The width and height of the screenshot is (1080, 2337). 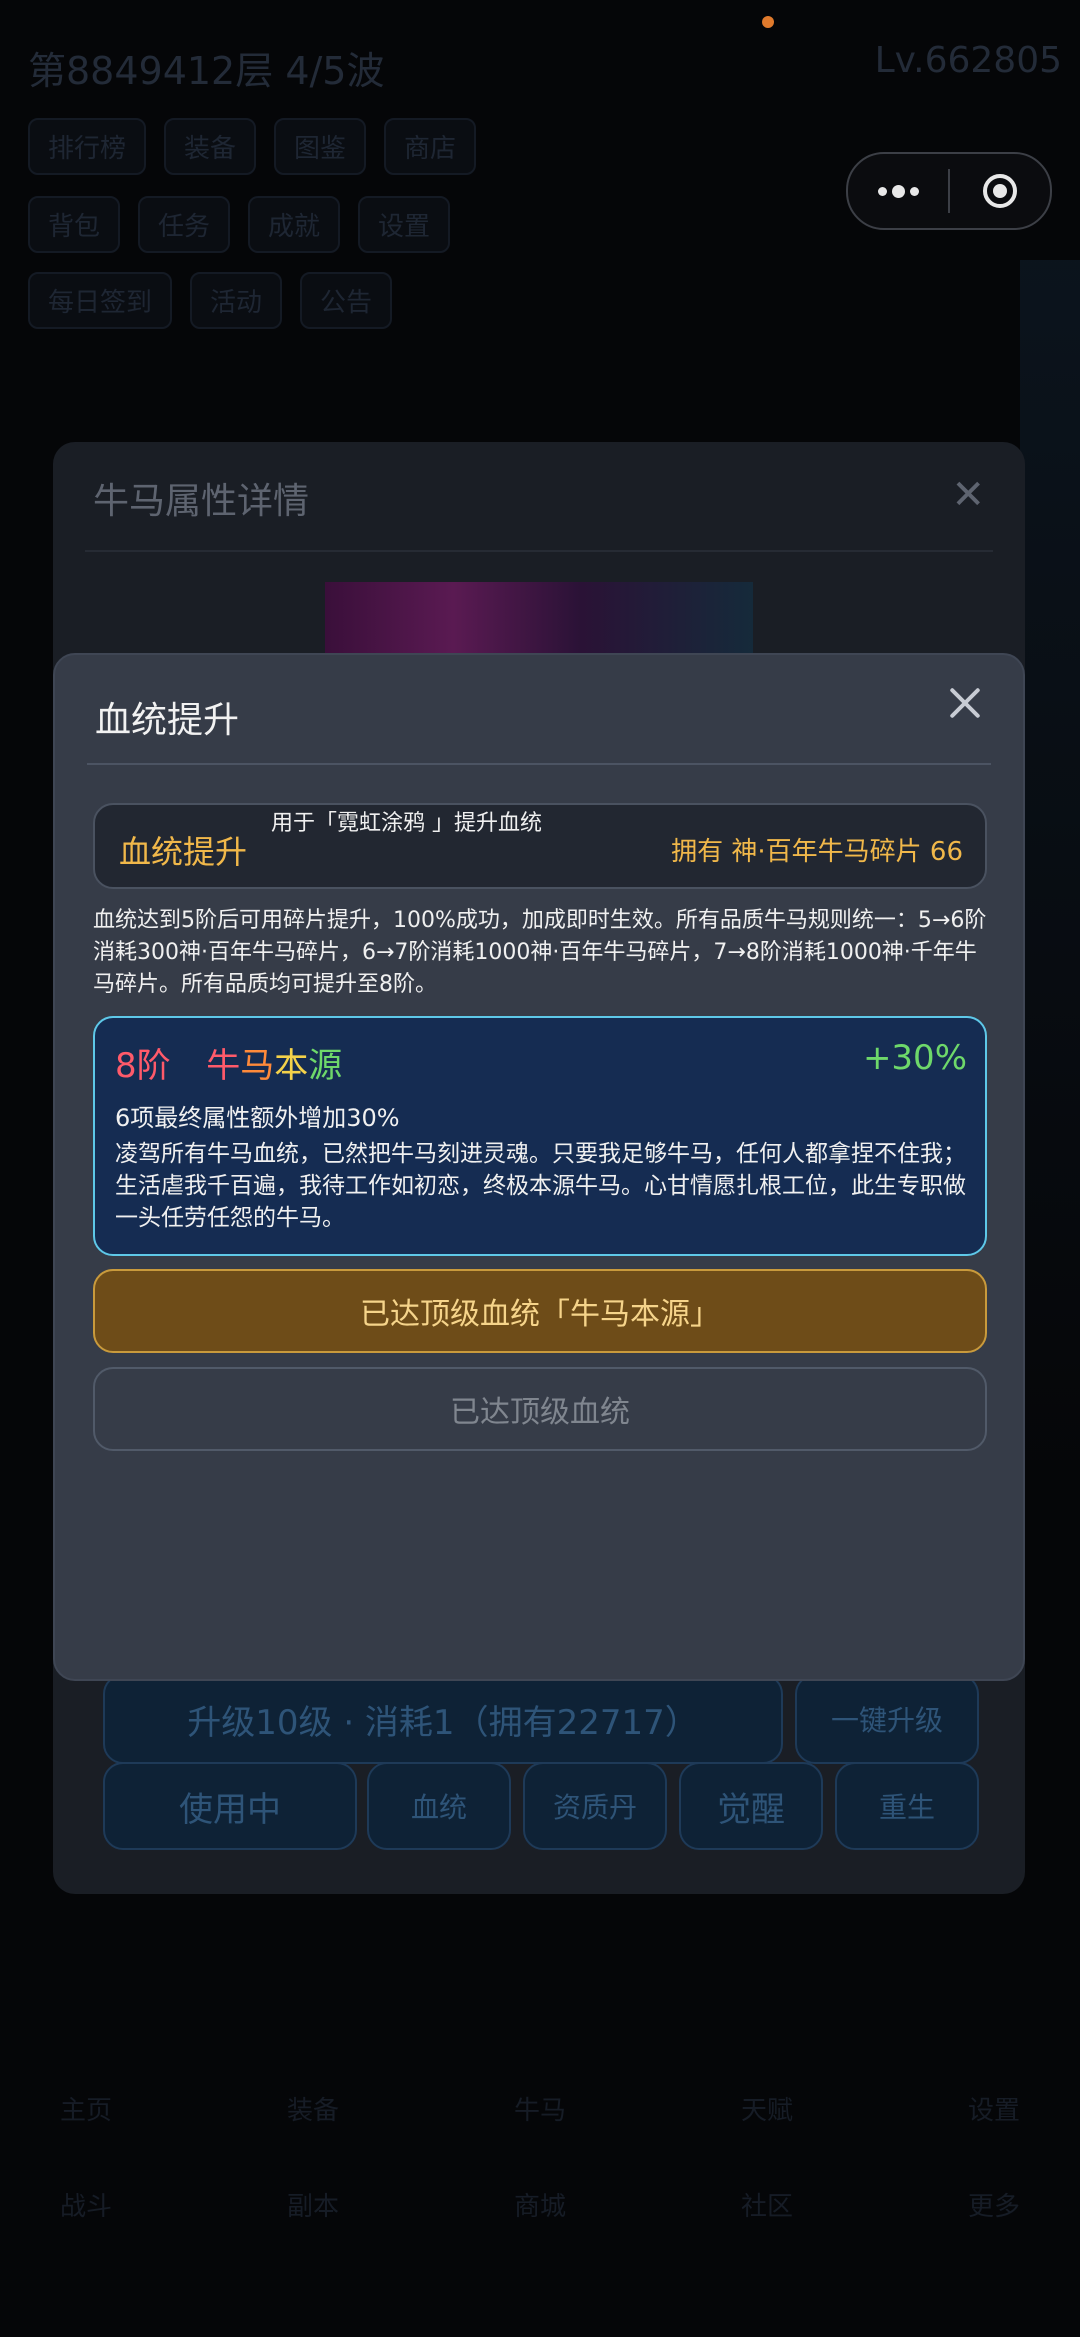 What do you see at coordinates (907, 1806) in the screenshot?
I see `rebirth-button: 重生` at bounding box center [907, 1806].